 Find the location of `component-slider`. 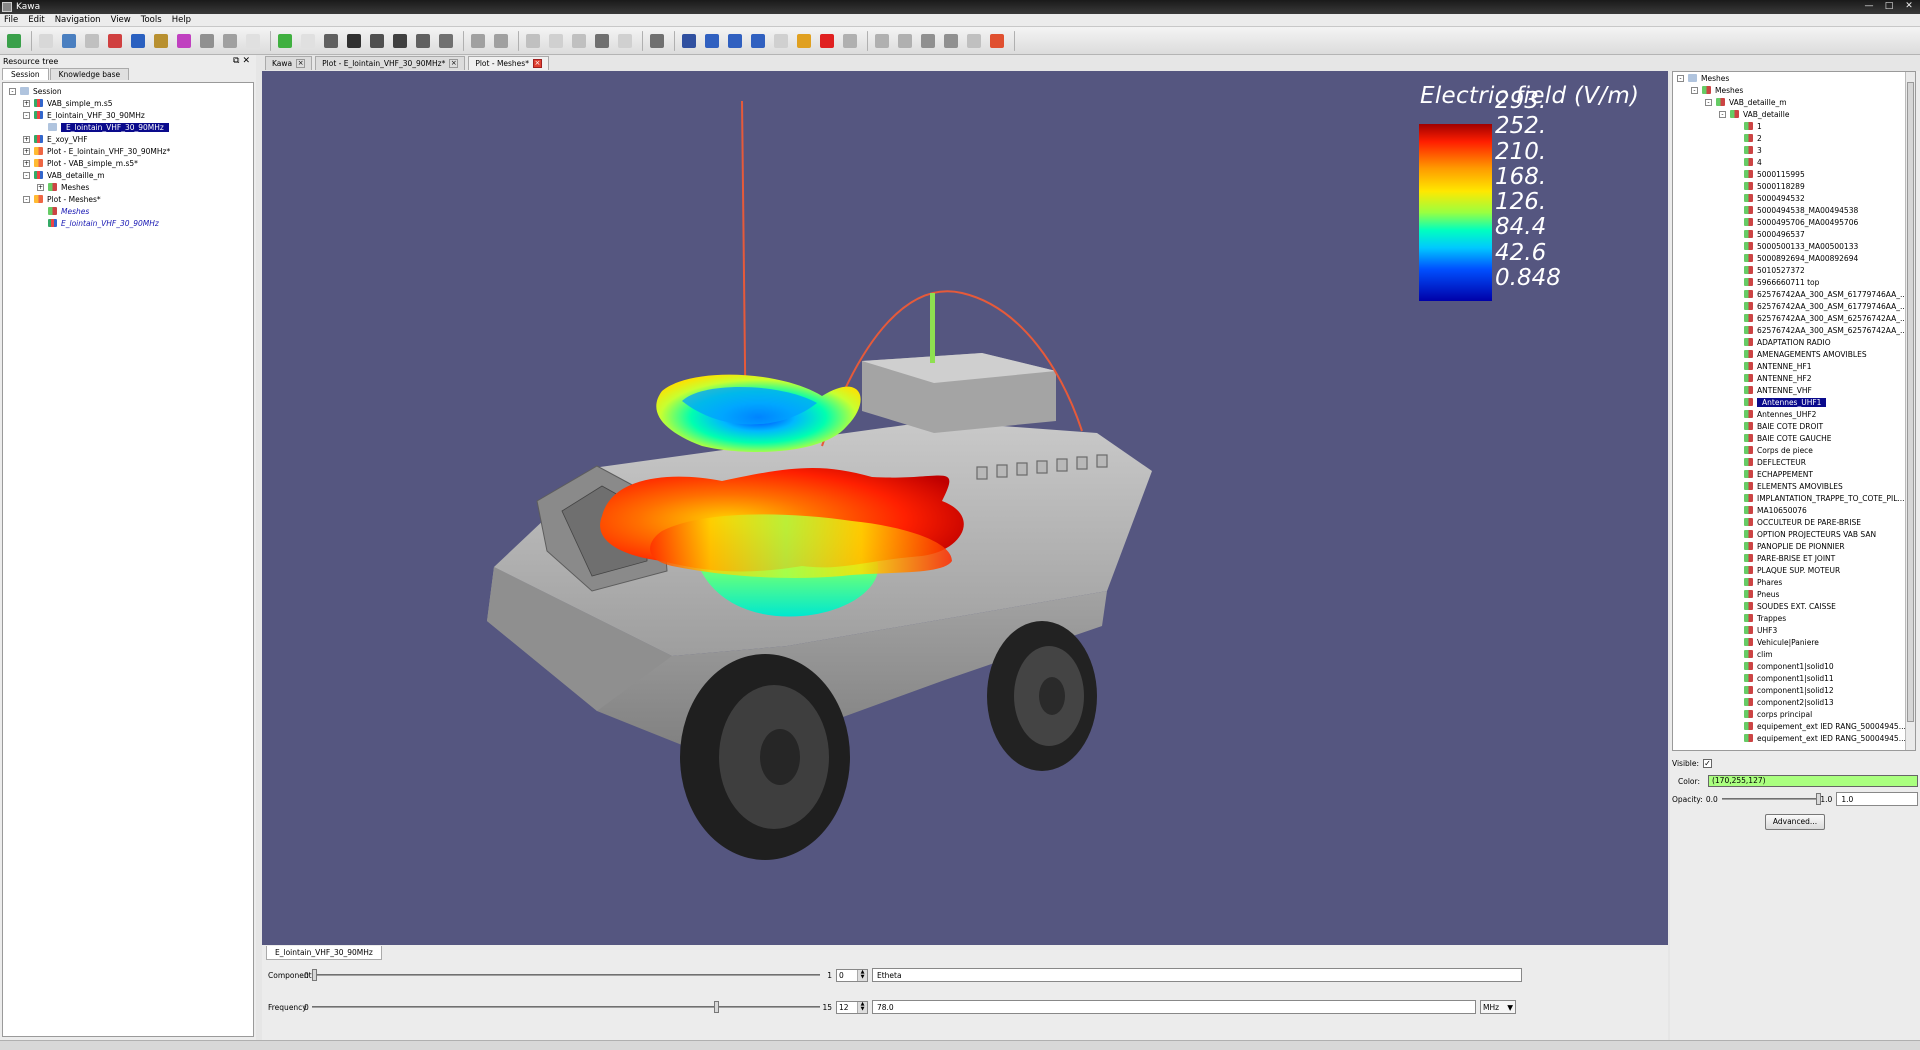

component-slider is located at coordinates (566, 975).